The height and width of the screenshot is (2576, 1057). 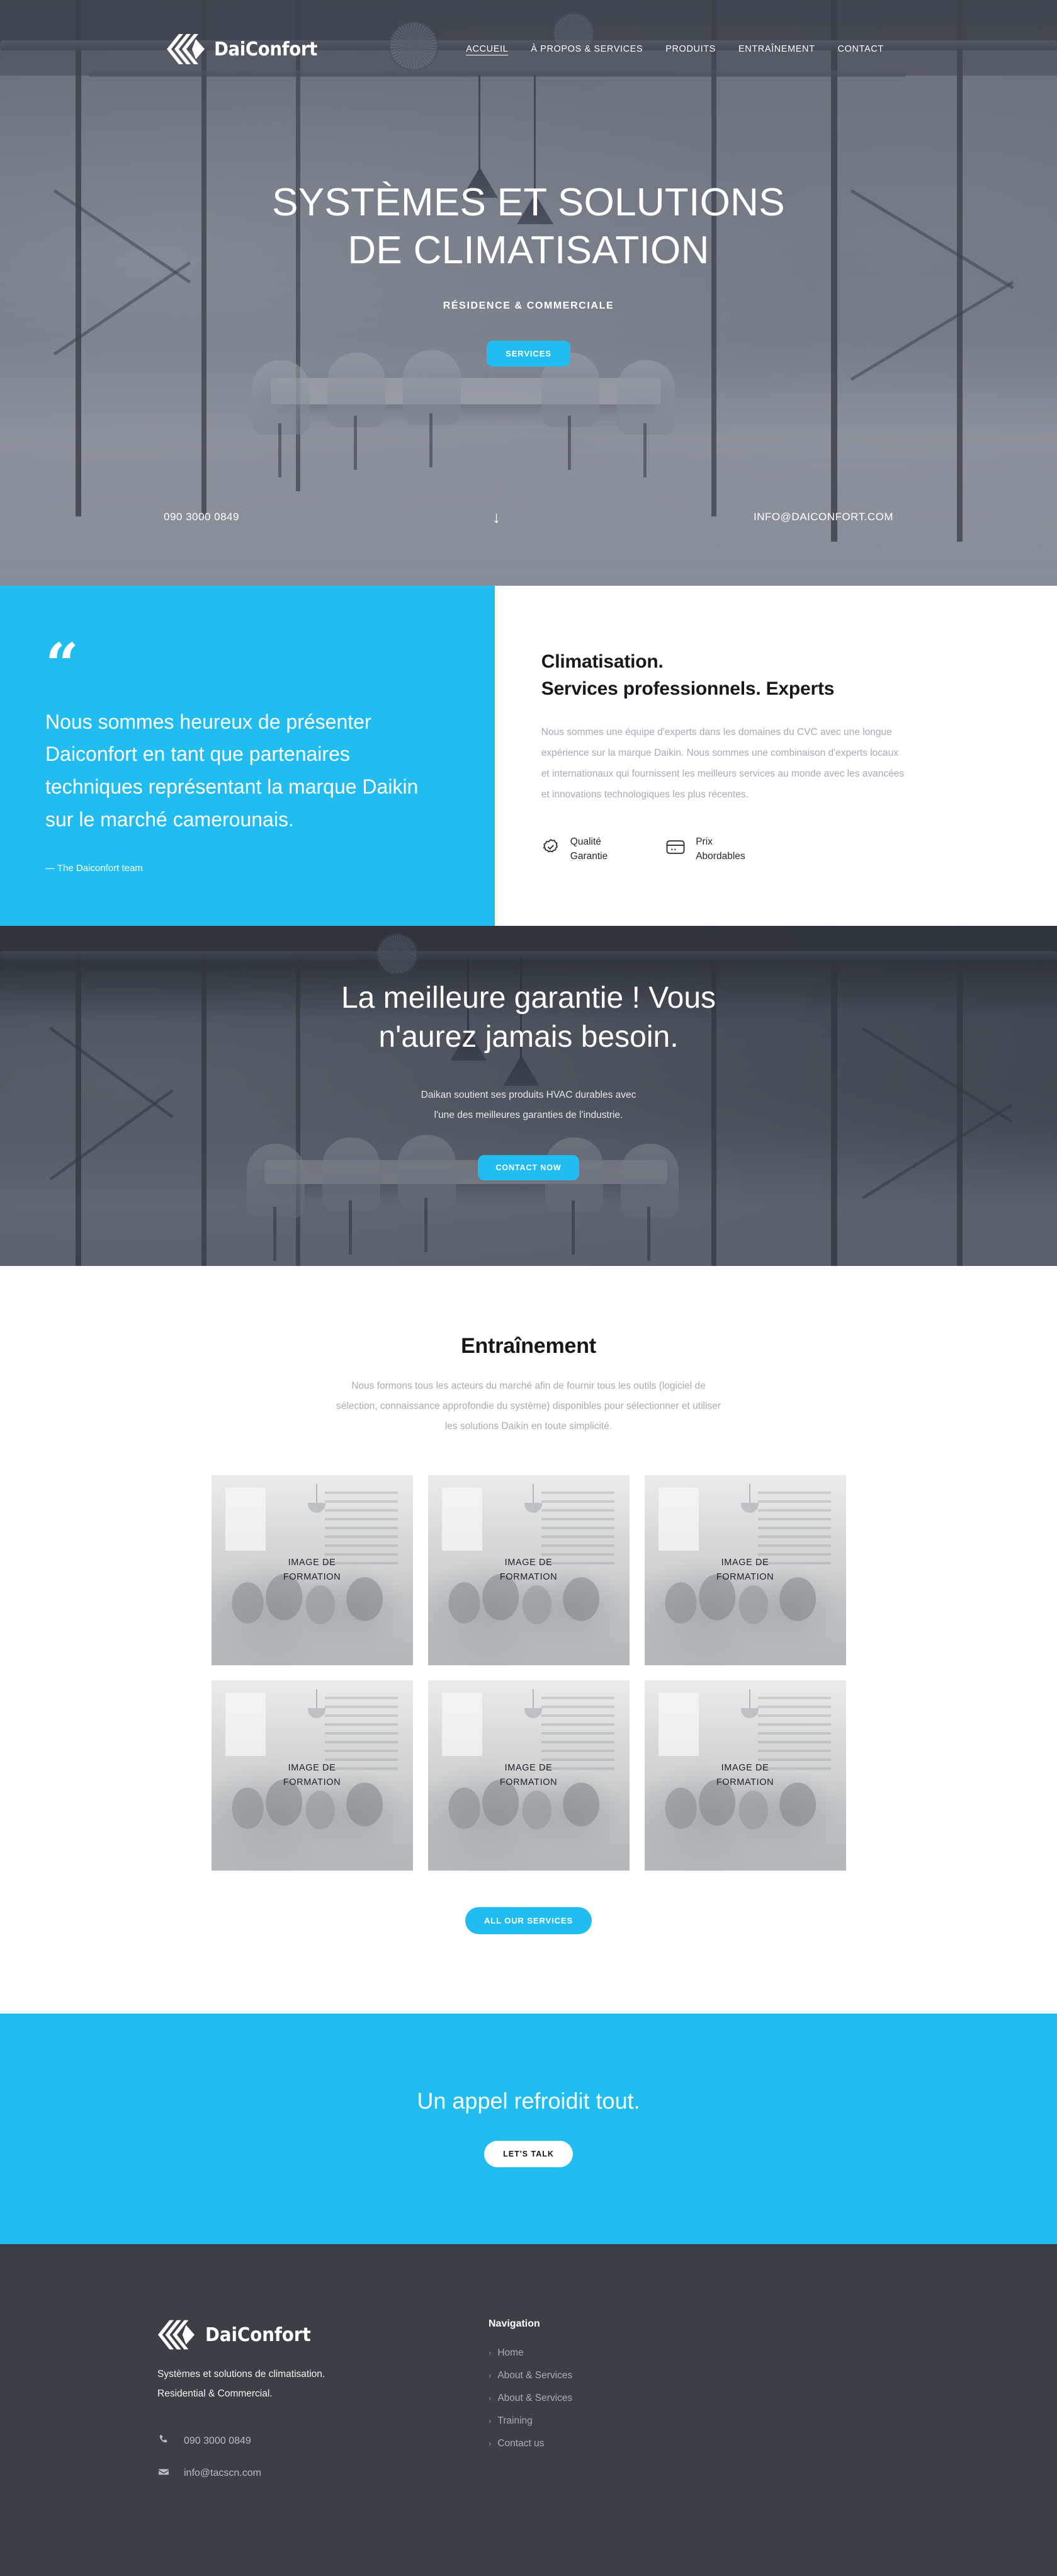 I want to click on envelope-icon, so click(x=163, y=2474).